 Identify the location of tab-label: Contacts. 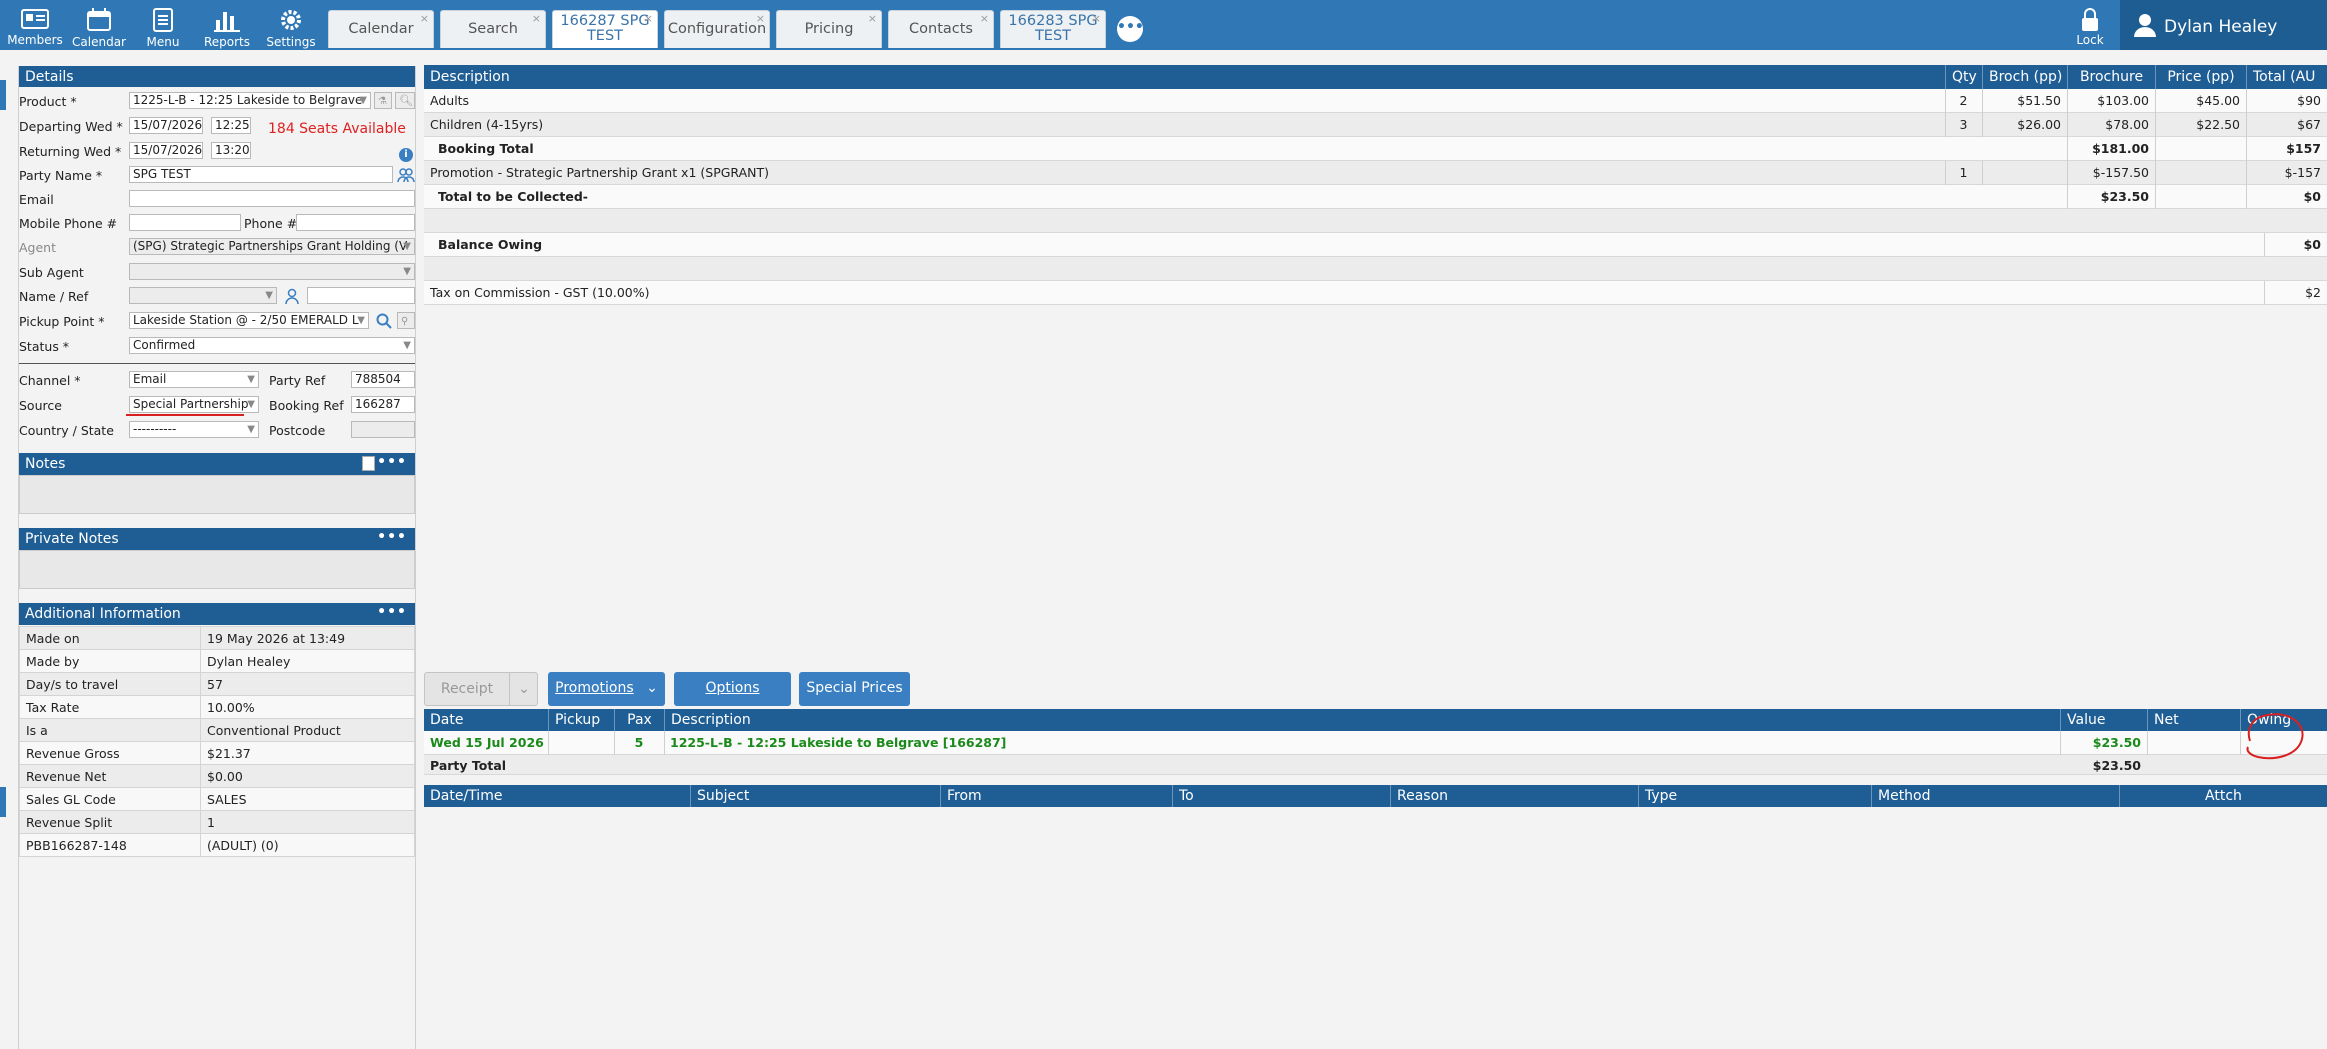
(941, 29).